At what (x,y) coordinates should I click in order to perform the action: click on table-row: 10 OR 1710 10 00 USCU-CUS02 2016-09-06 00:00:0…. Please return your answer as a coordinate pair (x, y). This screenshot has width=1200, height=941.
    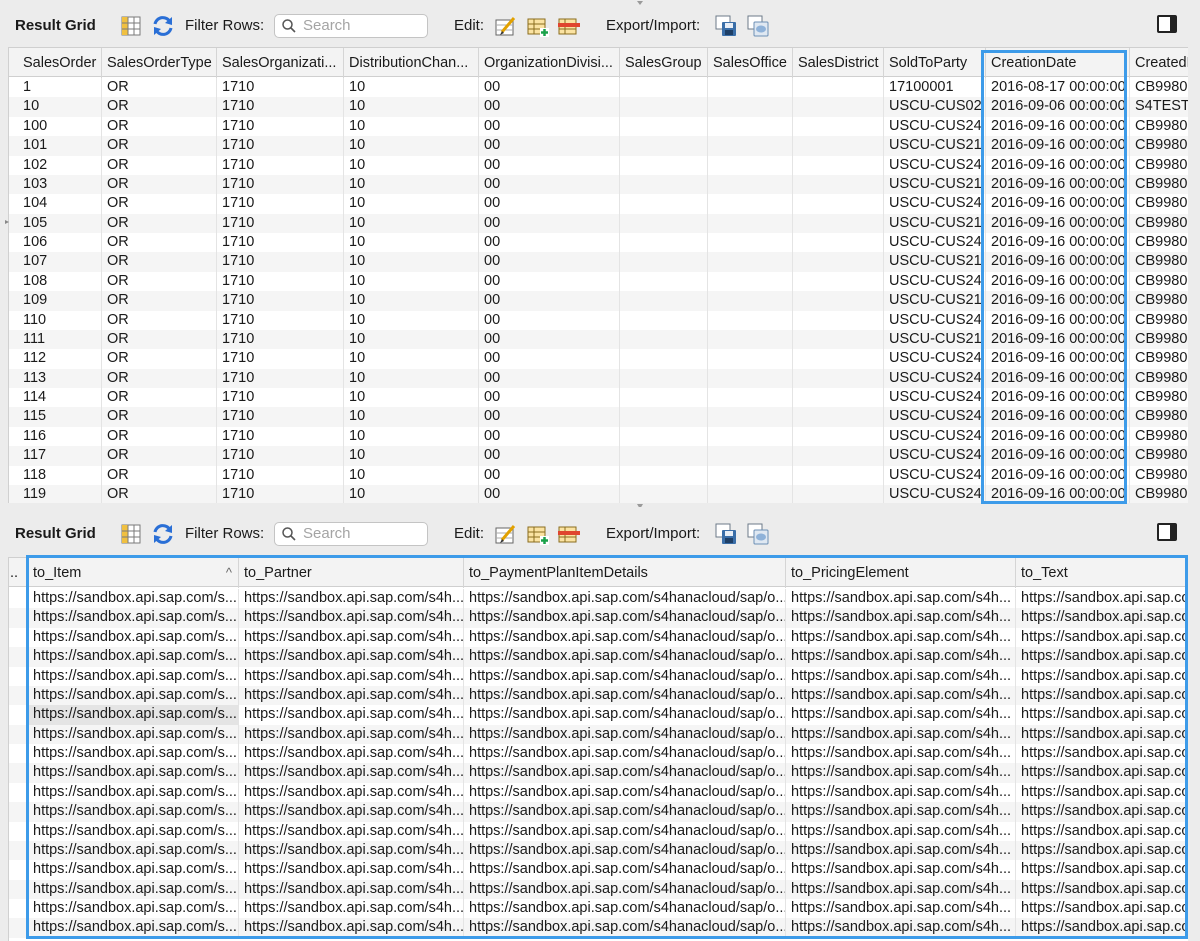
    Looking at the image, I should click on (598, 107).